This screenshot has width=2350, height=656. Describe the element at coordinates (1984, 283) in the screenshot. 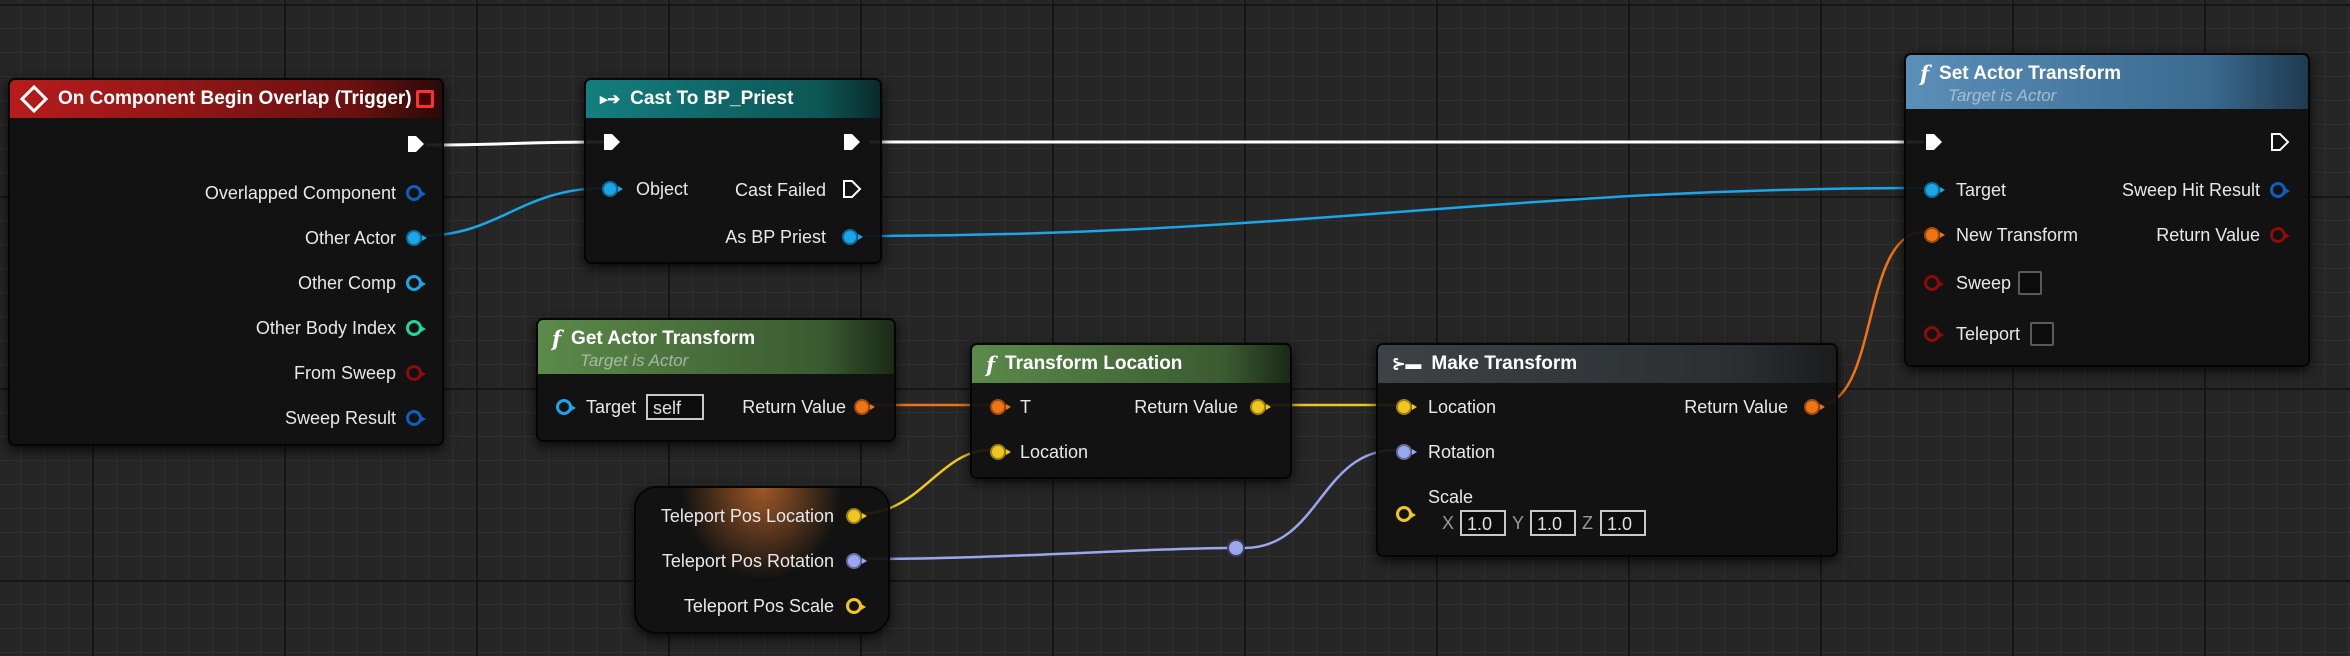

I see `pin-label-sweep: Sweep` at that location.